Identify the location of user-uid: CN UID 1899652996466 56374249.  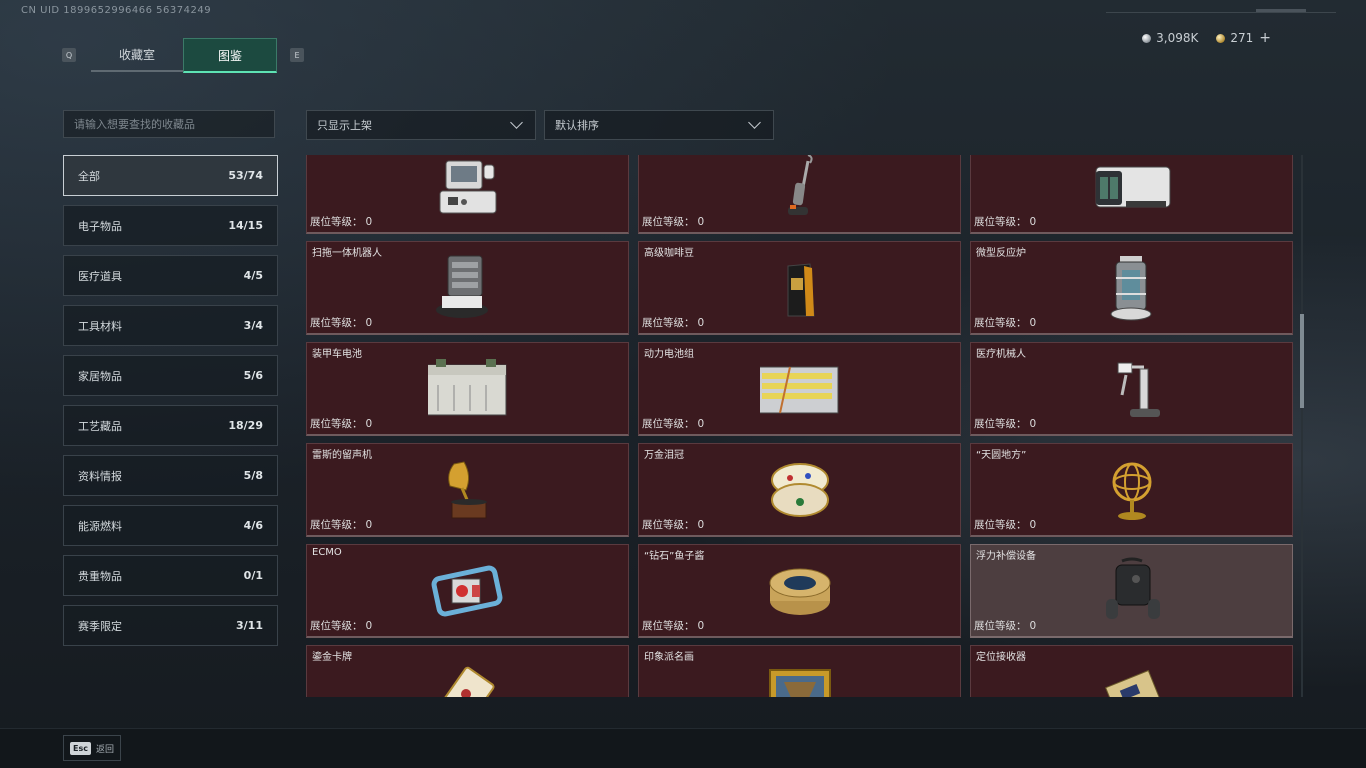
(116, 10).